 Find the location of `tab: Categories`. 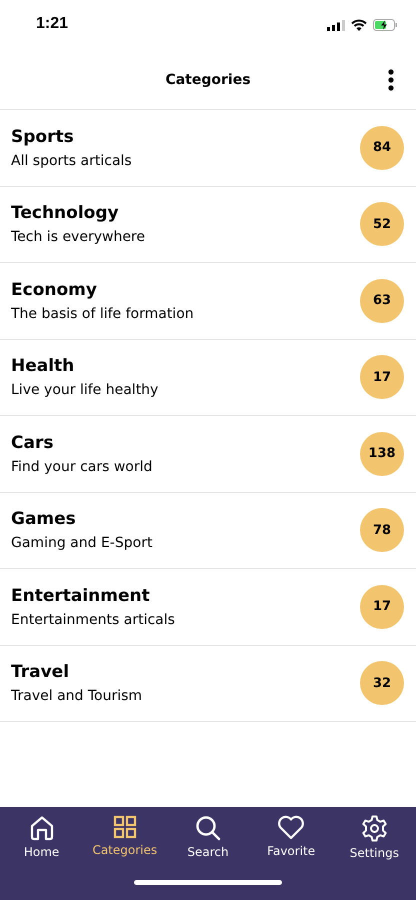

tab: Categories is located at coordinates (124, 837).